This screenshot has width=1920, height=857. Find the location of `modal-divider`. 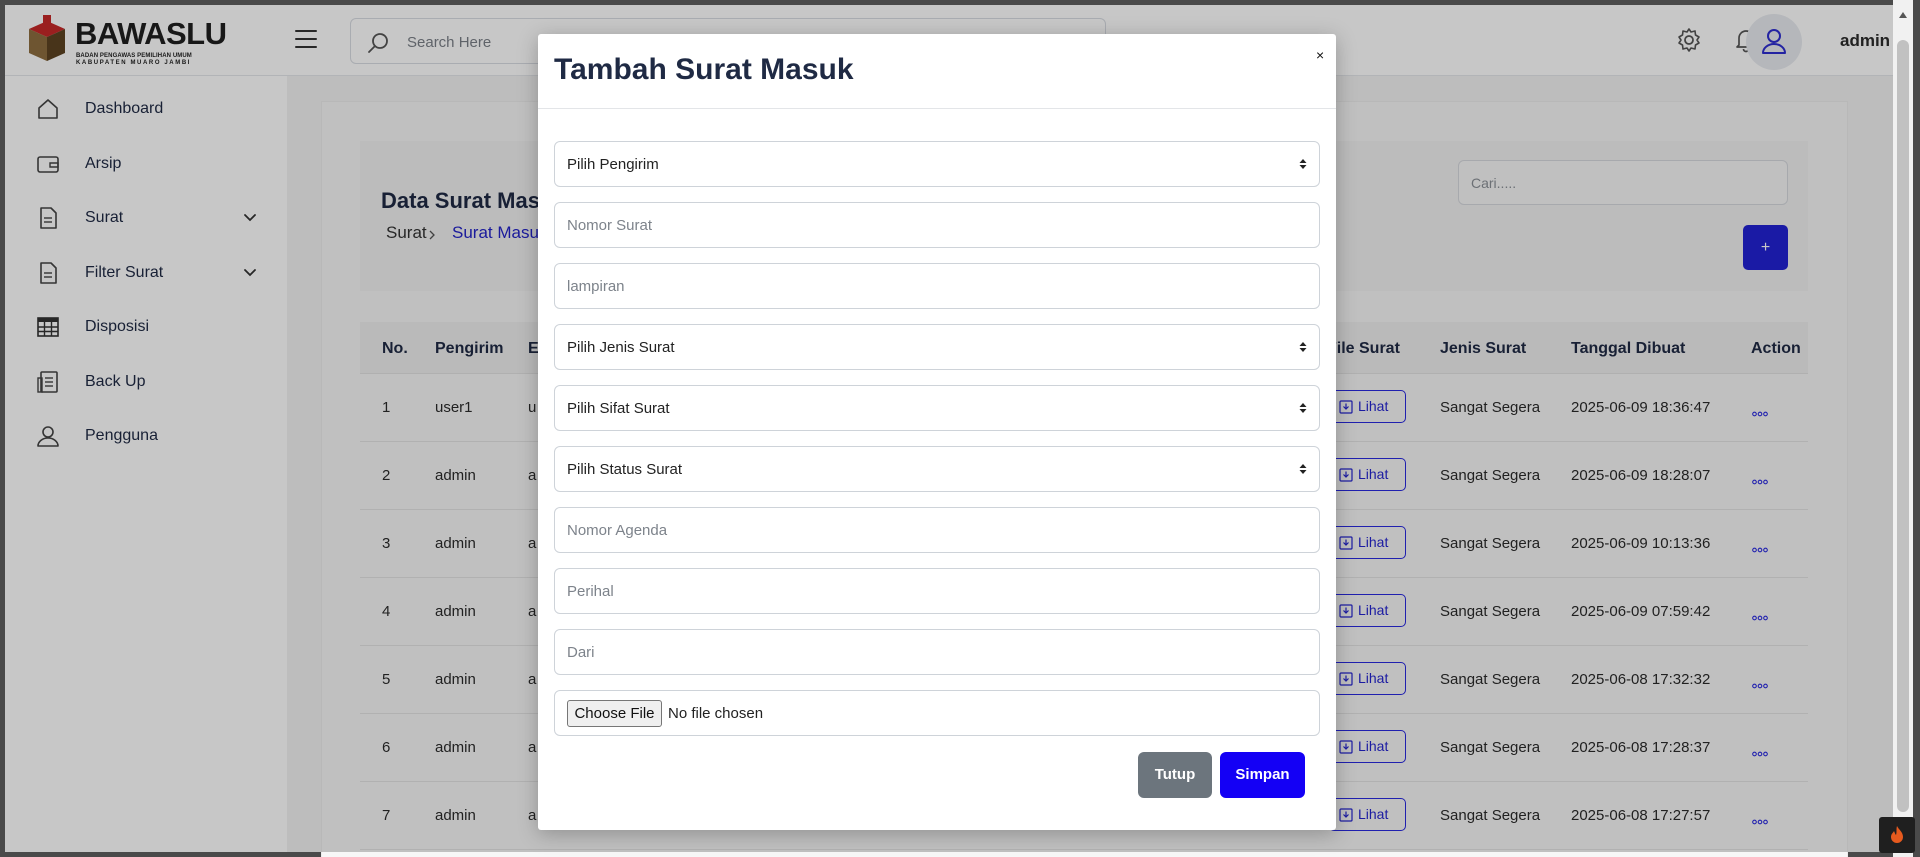

modal-divider is located at coordinates (937, 108).